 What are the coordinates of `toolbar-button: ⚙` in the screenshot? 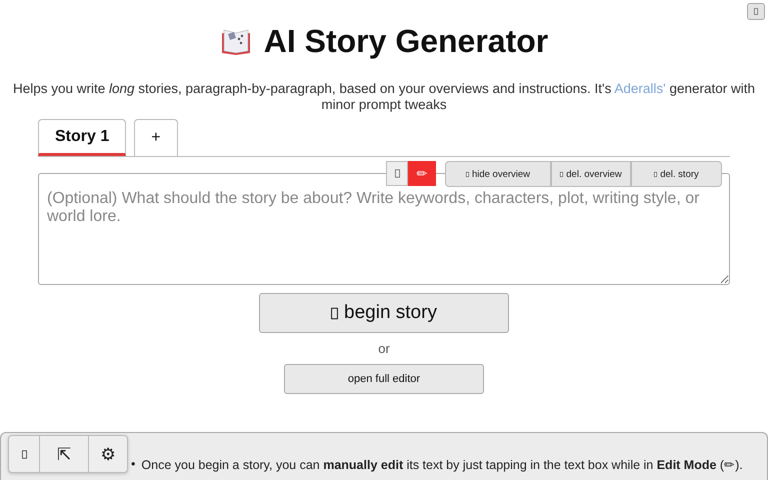 It's located at (108, 454).